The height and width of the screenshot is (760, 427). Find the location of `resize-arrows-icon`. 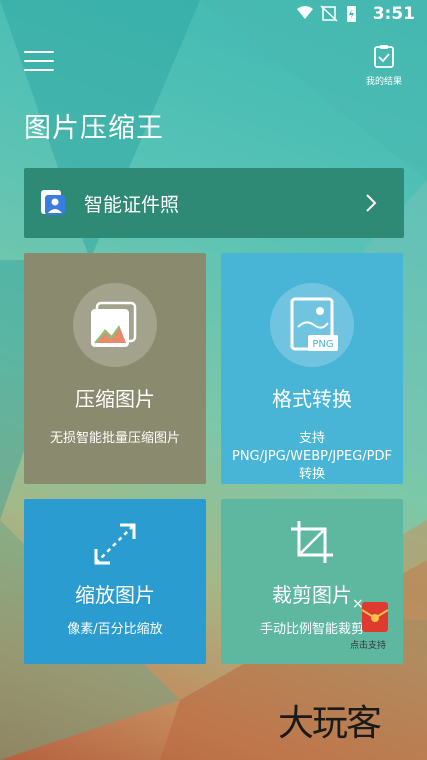

resize-arrows-icon is located at coordinates (115, 544).